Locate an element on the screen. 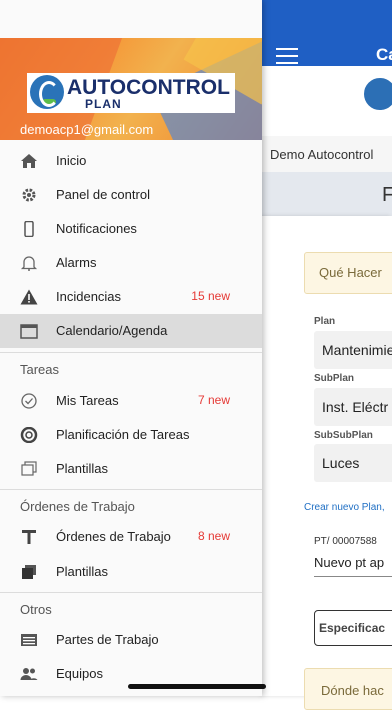  pt-label: PT/ 00007588 is located at coordinates (345, 541).